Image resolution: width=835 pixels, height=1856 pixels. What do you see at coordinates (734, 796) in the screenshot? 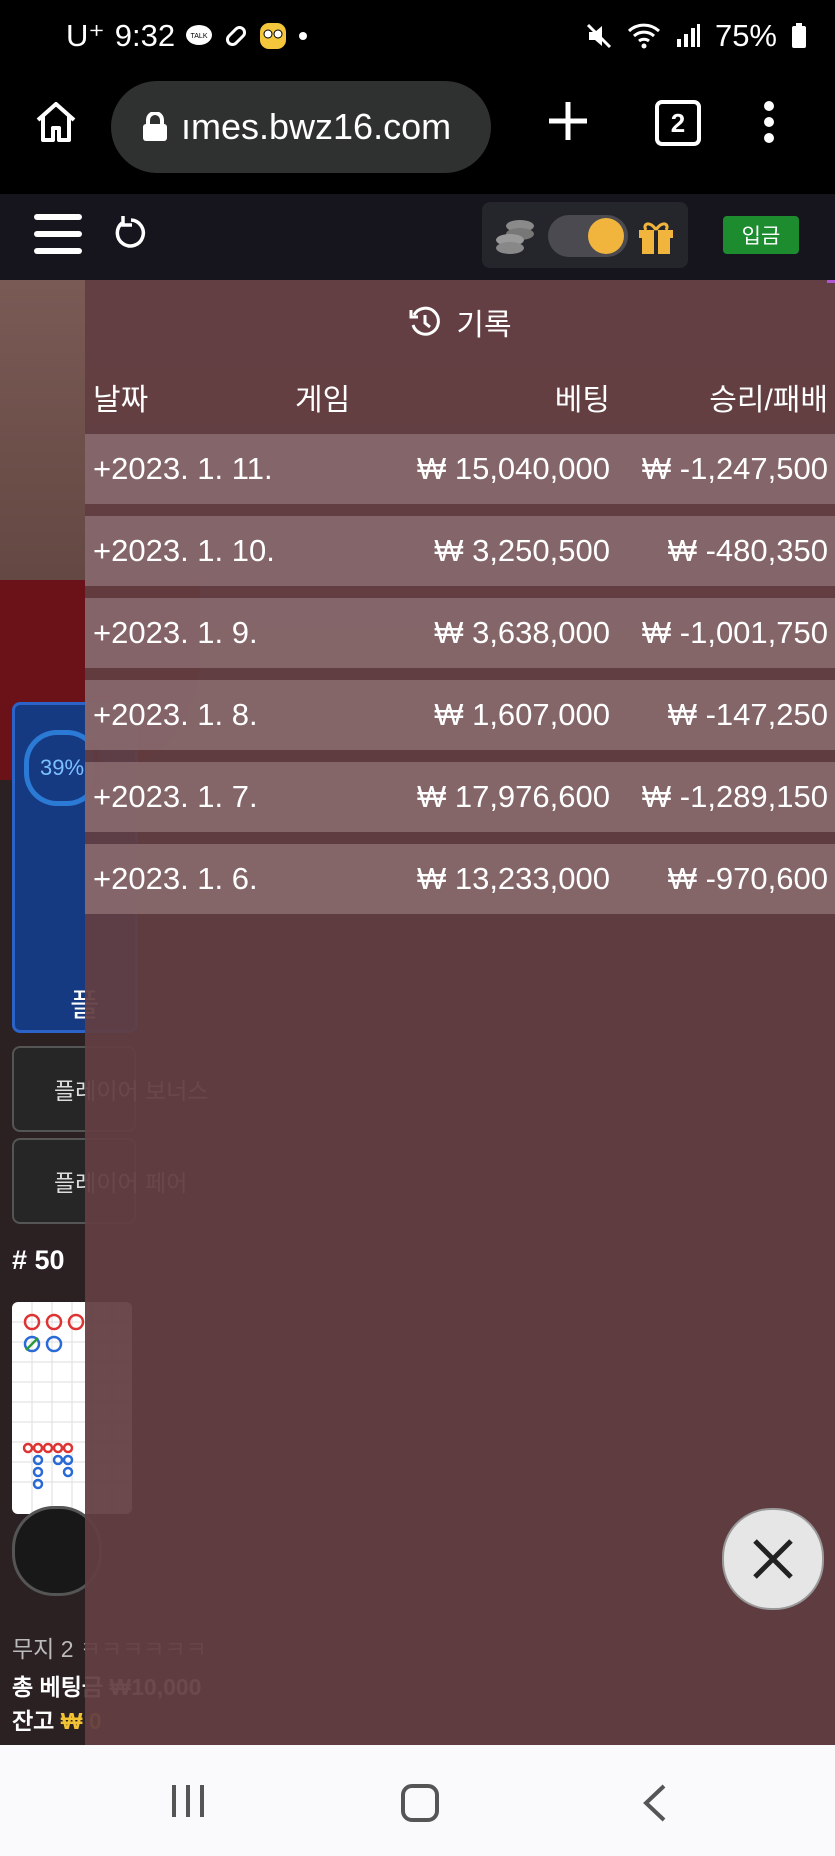
I see `row-result: ₩ -1,289,150` at bounding box center [734, 796].